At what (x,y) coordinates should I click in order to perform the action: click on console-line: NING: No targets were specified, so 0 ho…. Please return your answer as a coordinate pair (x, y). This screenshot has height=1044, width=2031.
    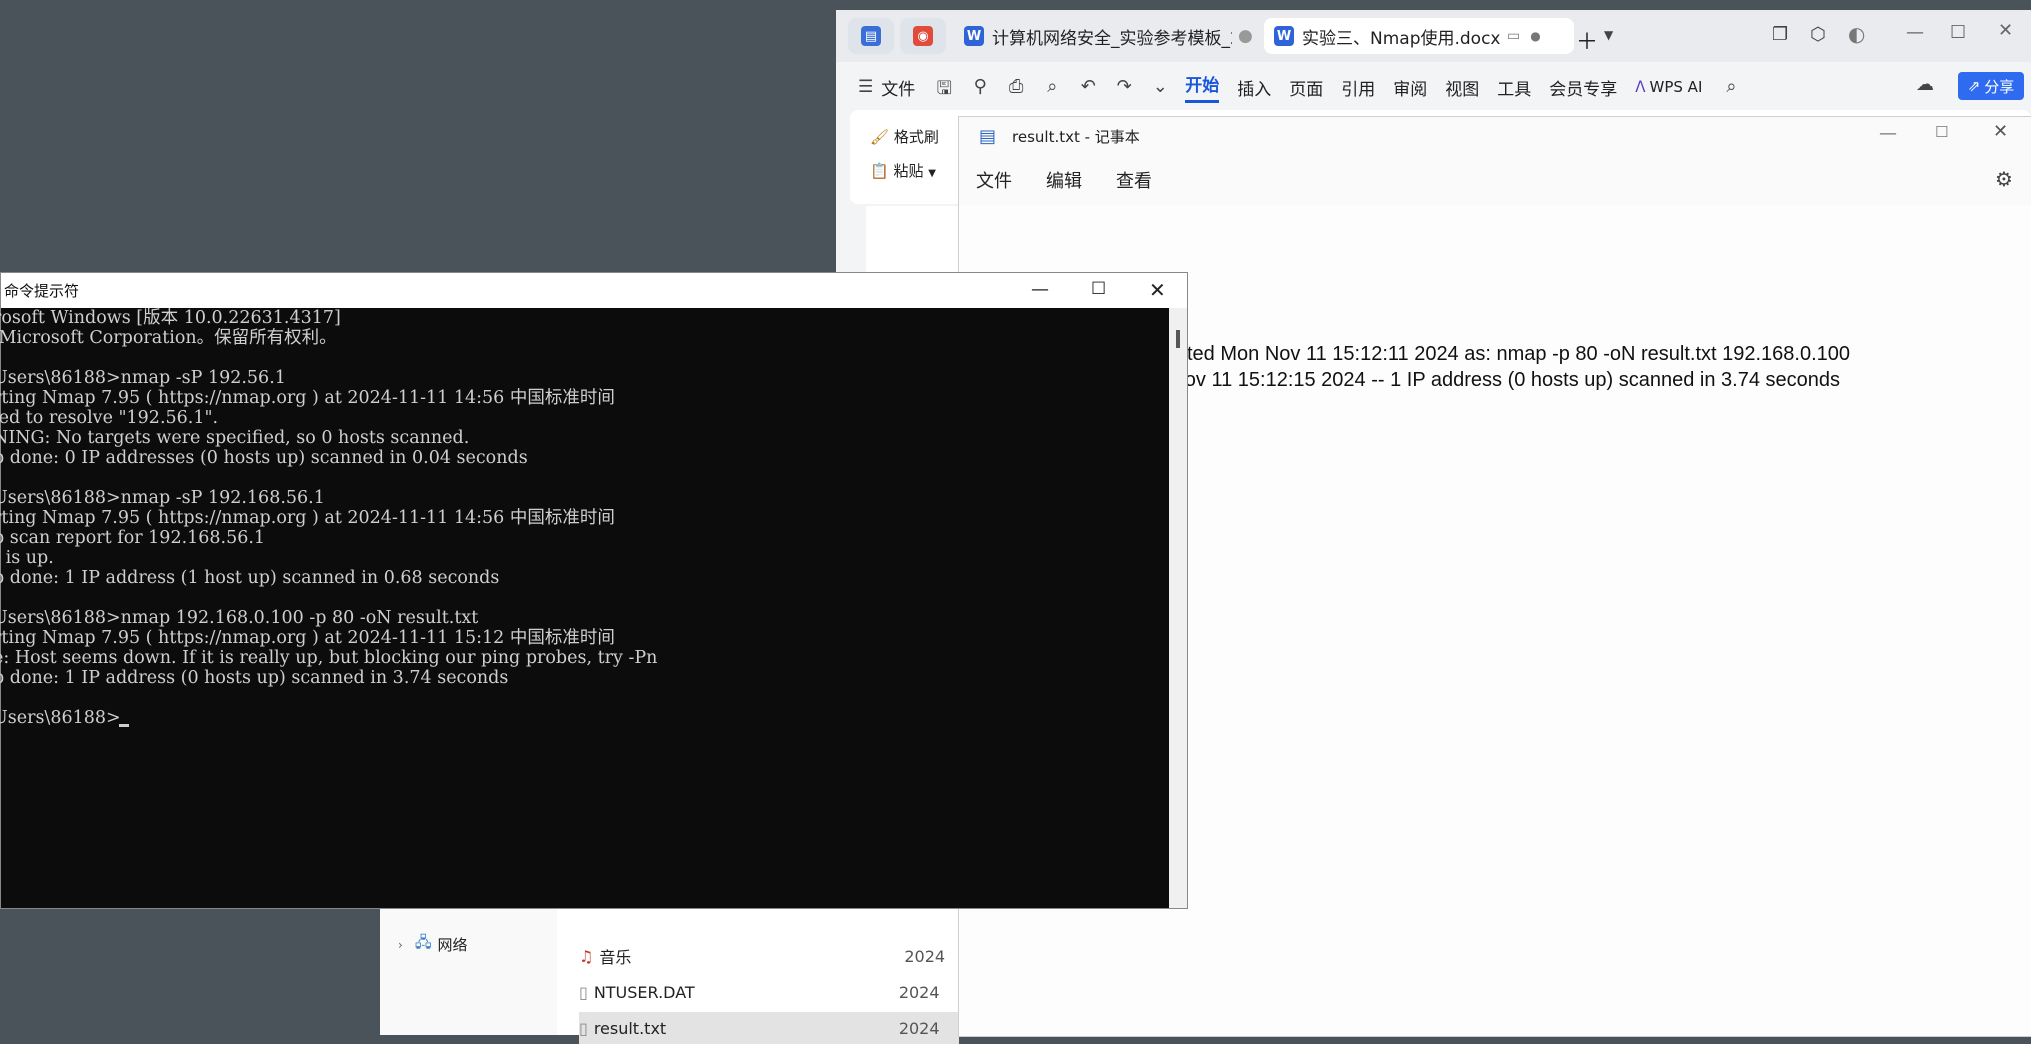
    Looking at the image, I should click on (235, 438).